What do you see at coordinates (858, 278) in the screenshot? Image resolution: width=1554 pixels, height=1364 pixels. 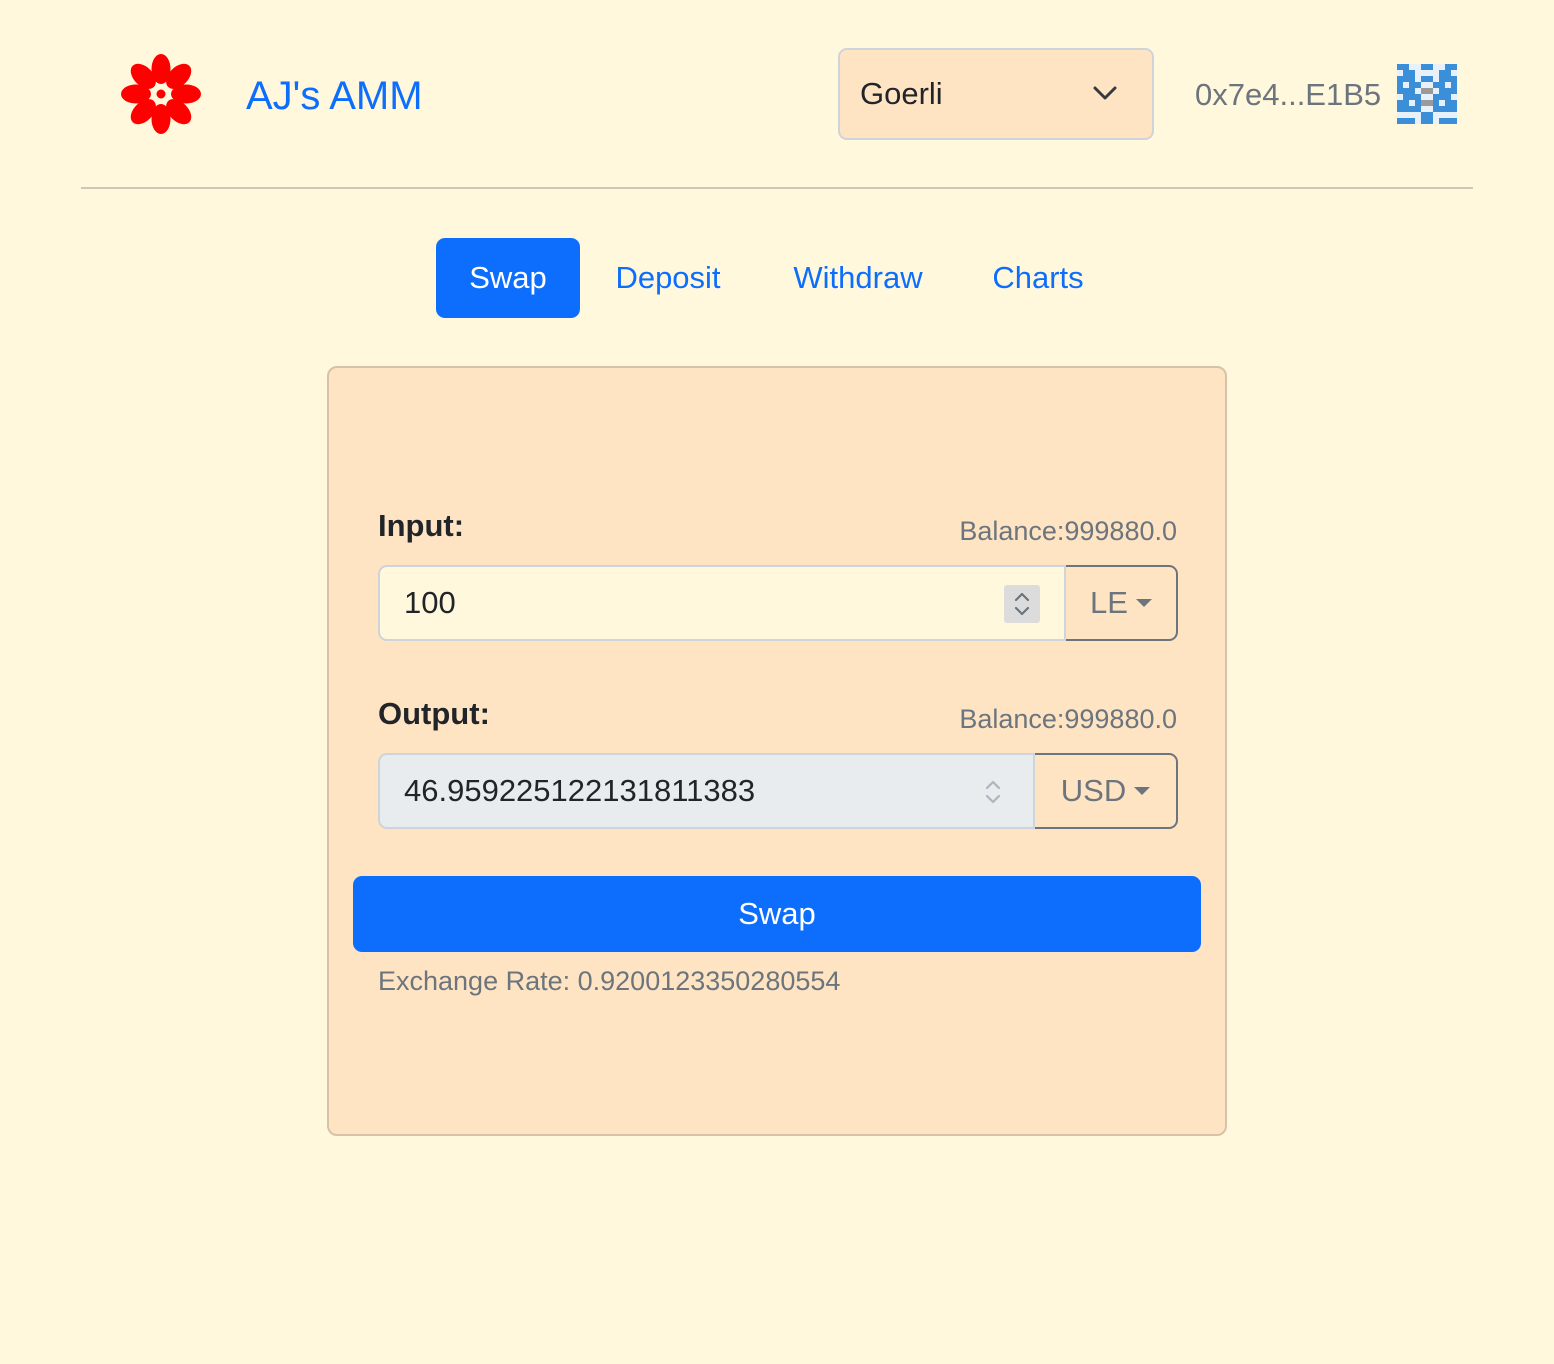 I see `tab-withdraw: Withdraw` at bounding box center [858, 278].